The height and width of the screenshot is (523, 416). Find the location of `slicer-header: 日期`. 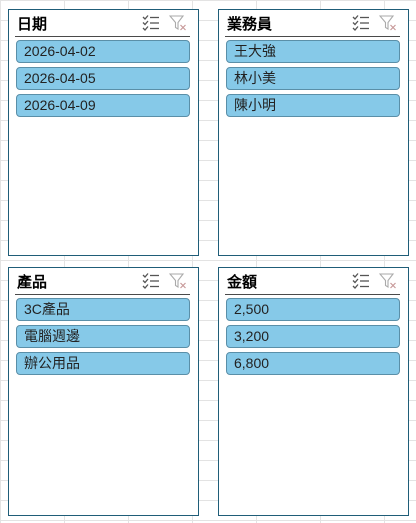

slicer-header: 日期 is located at coordinates (102, 23).